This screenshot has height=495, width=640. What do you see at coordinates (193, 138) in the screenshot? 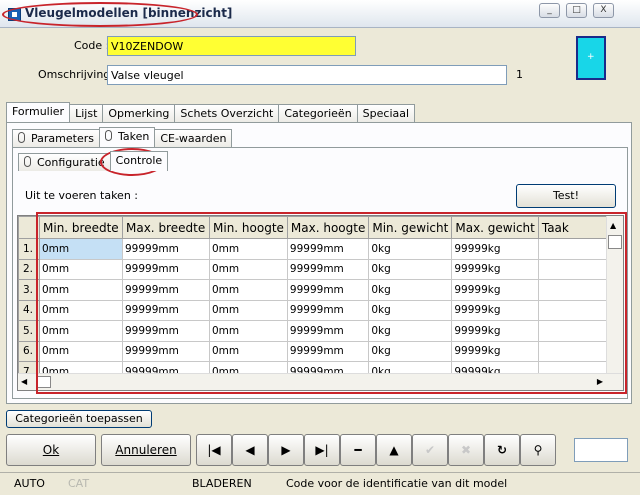
I see `tab-ce-waarden: CE-waarden` at bounding box center [193, 138].